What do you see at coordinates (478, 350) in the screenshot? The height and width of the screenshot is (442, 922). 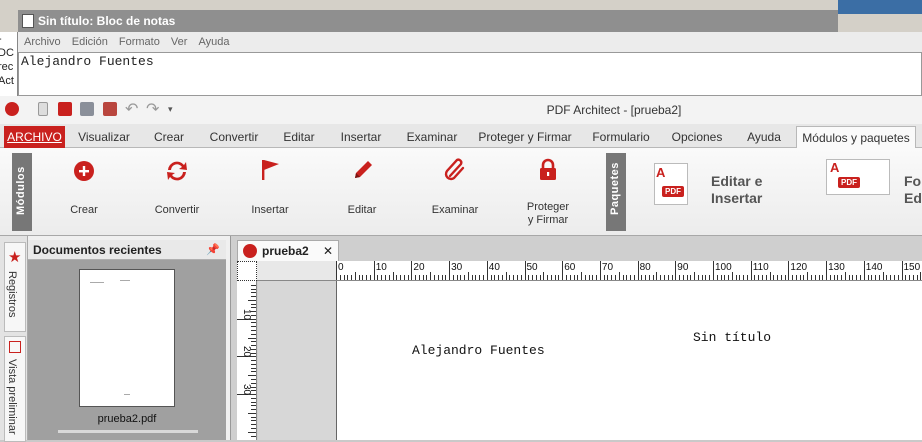 I see `document-author-text: Alejandro Fuentes` at bounding box center [478, 350].